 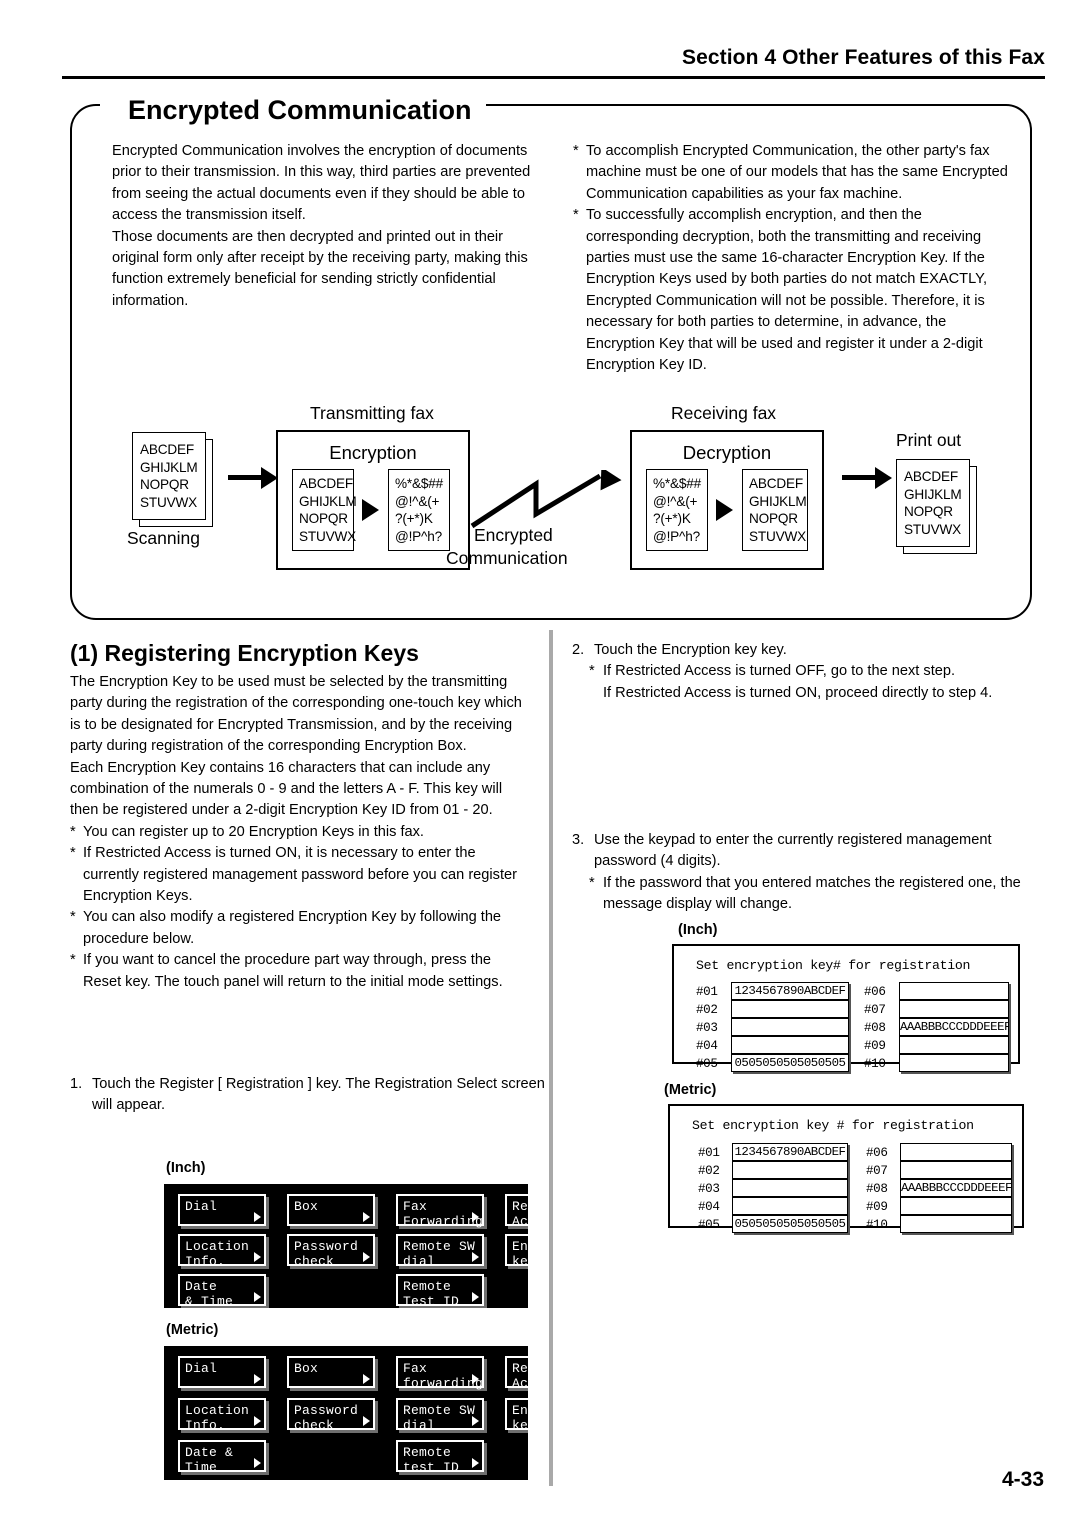 What do you see at coordinates (578, 650) in the screenshot?
I see `step-2-number: 2.` at bounding box center [578, 650].